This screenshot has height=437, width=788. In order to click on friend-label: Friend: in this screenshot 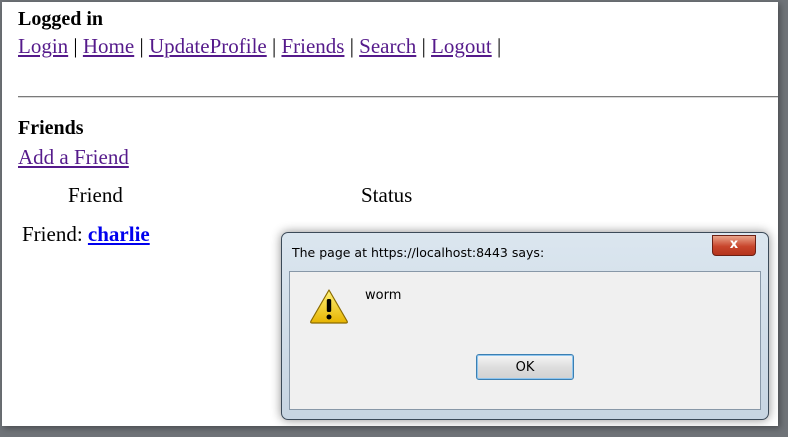, I will do `click(52, 234)`.